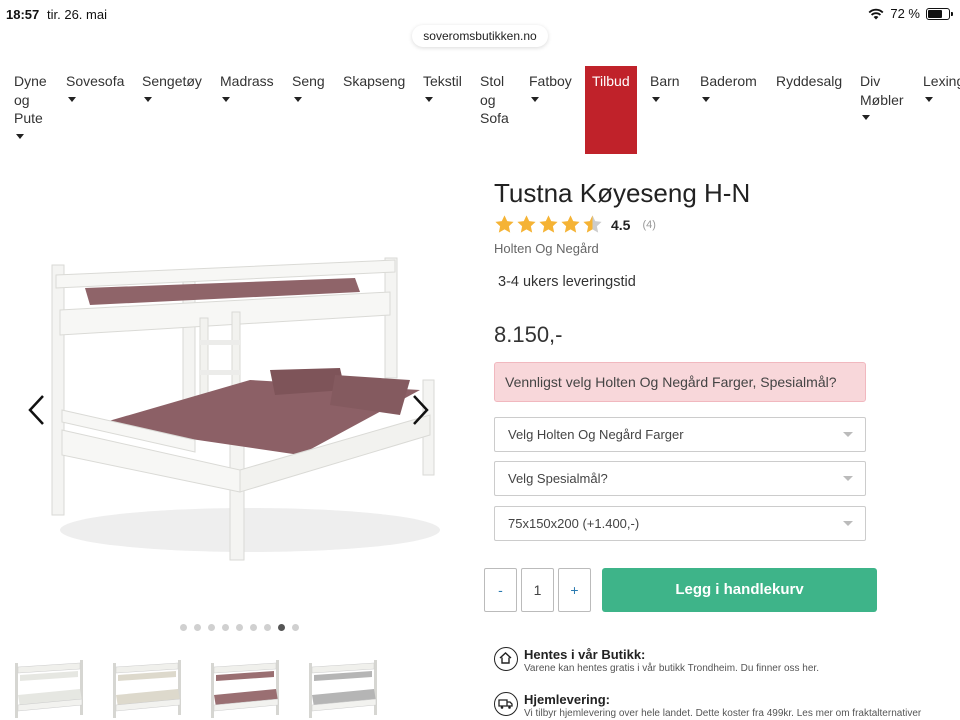  I want to click on nav-item-sovesofa: Sovesofa, so click(95, 84).